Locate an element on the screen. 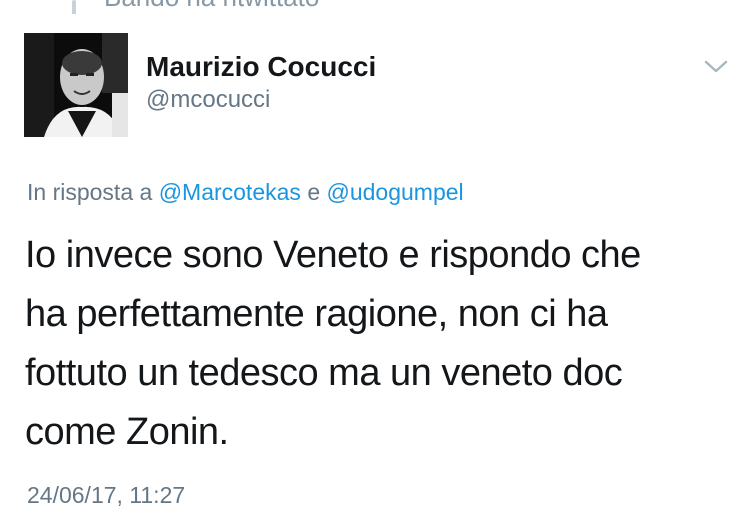  tweet-line: ha perfettamente ragione, non ci ha is located at coordinates (316, 314).